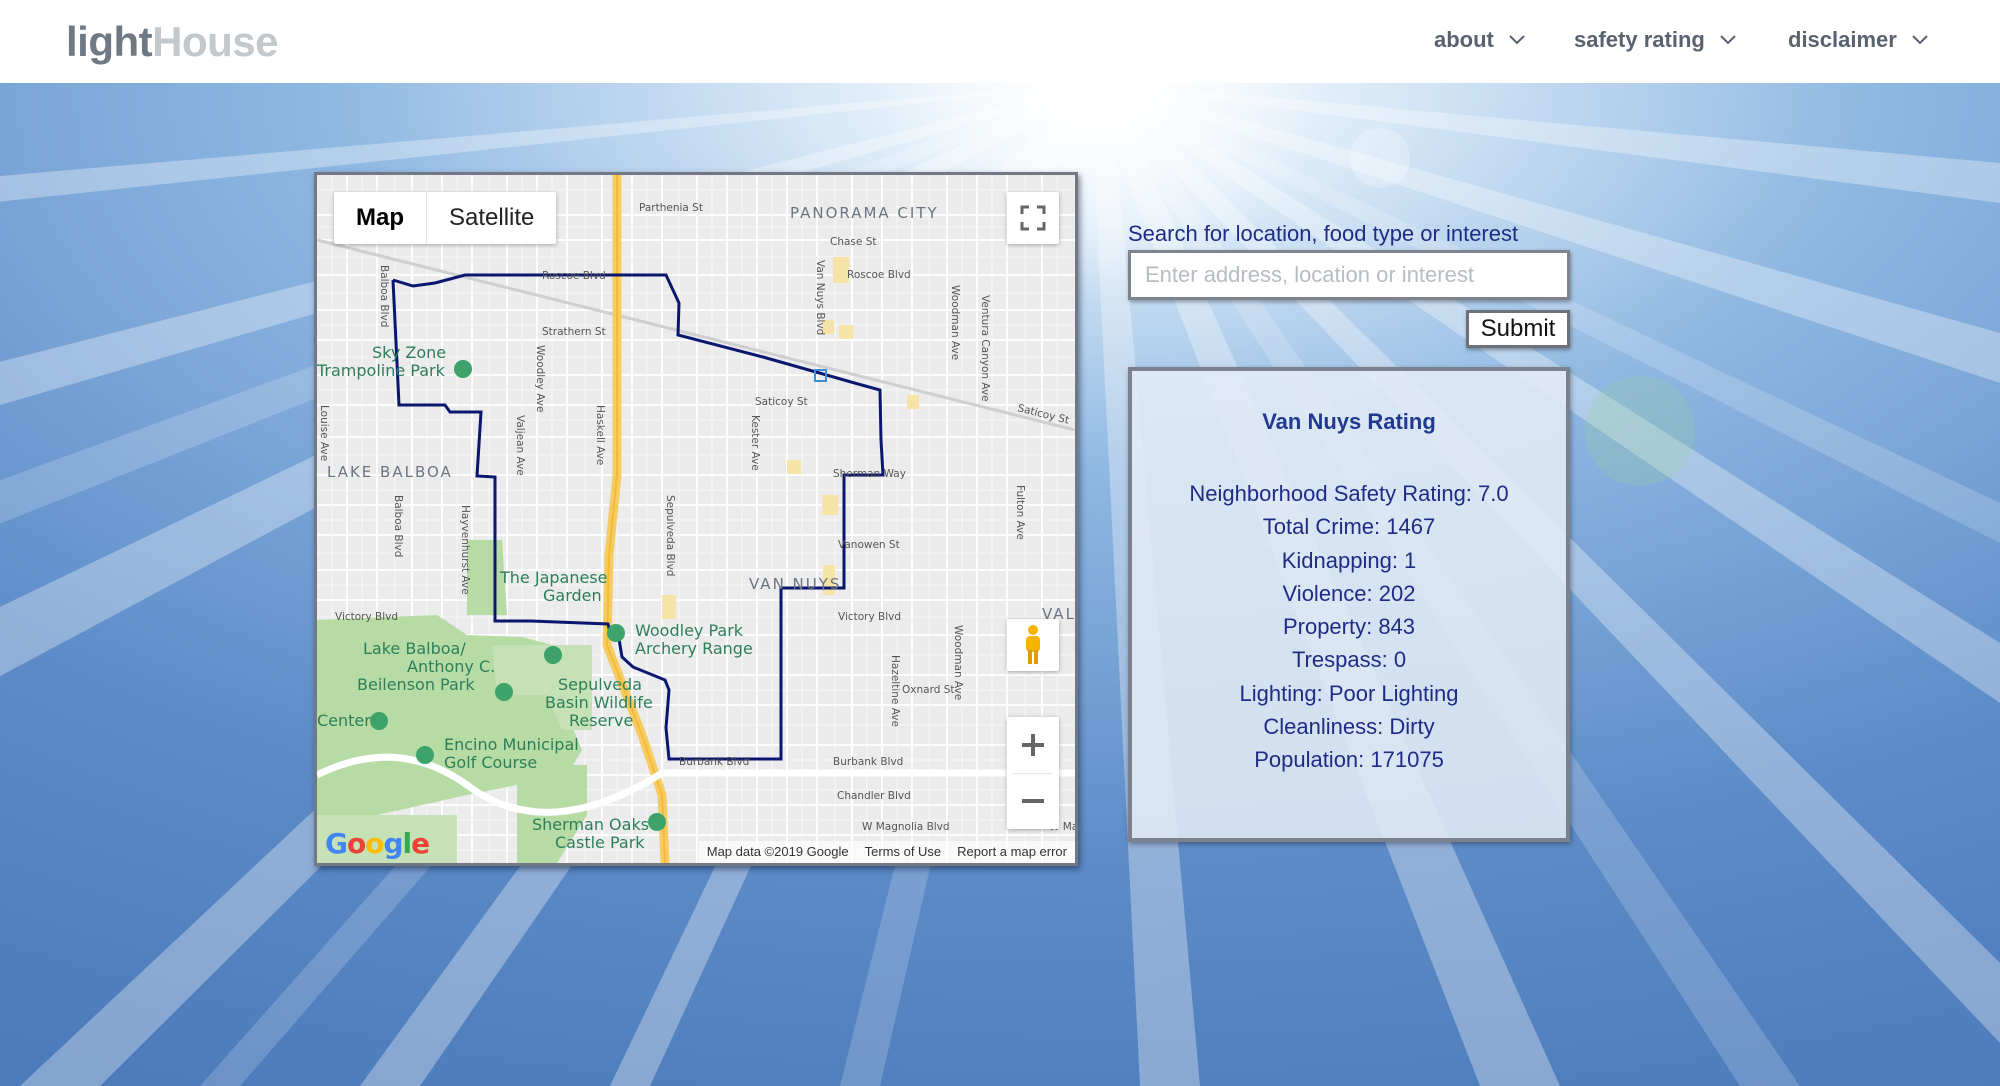 The height and width of the screenshot is (1086, 2000). What do you see at coordinates (1349, 421) in the screenshot?
I see `rating-title: Van Nuys Rating` at bounding box center [1349, 421].